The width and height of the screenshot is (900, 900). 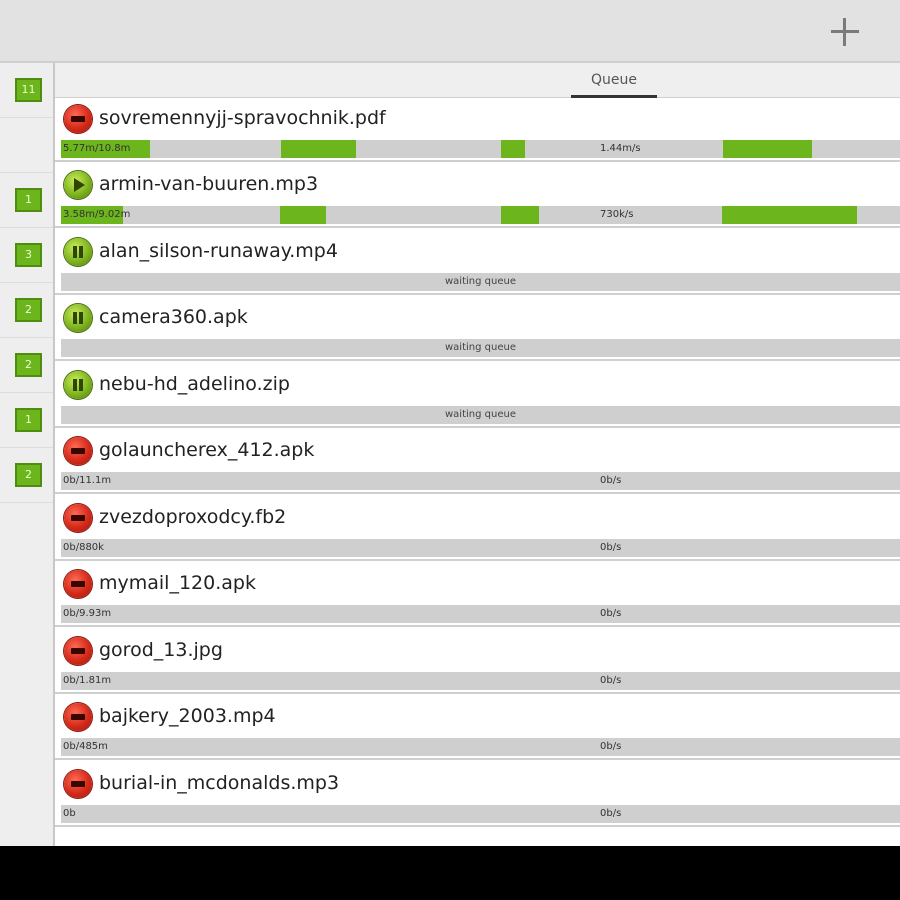 I want to click on file-name: armin-van-buuren.mp3, so click(x=209, y=184).